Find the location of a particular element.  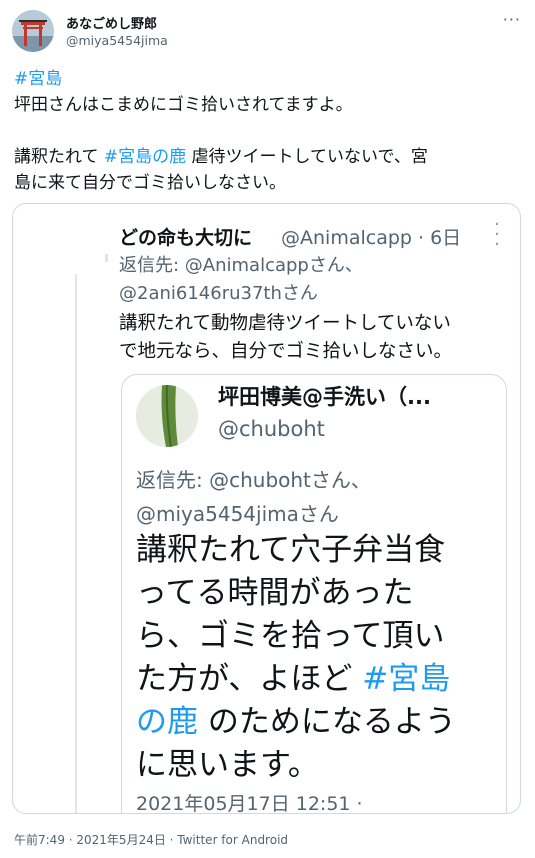

hashtag-text: の鹿 is located at coordinates (167, 722).